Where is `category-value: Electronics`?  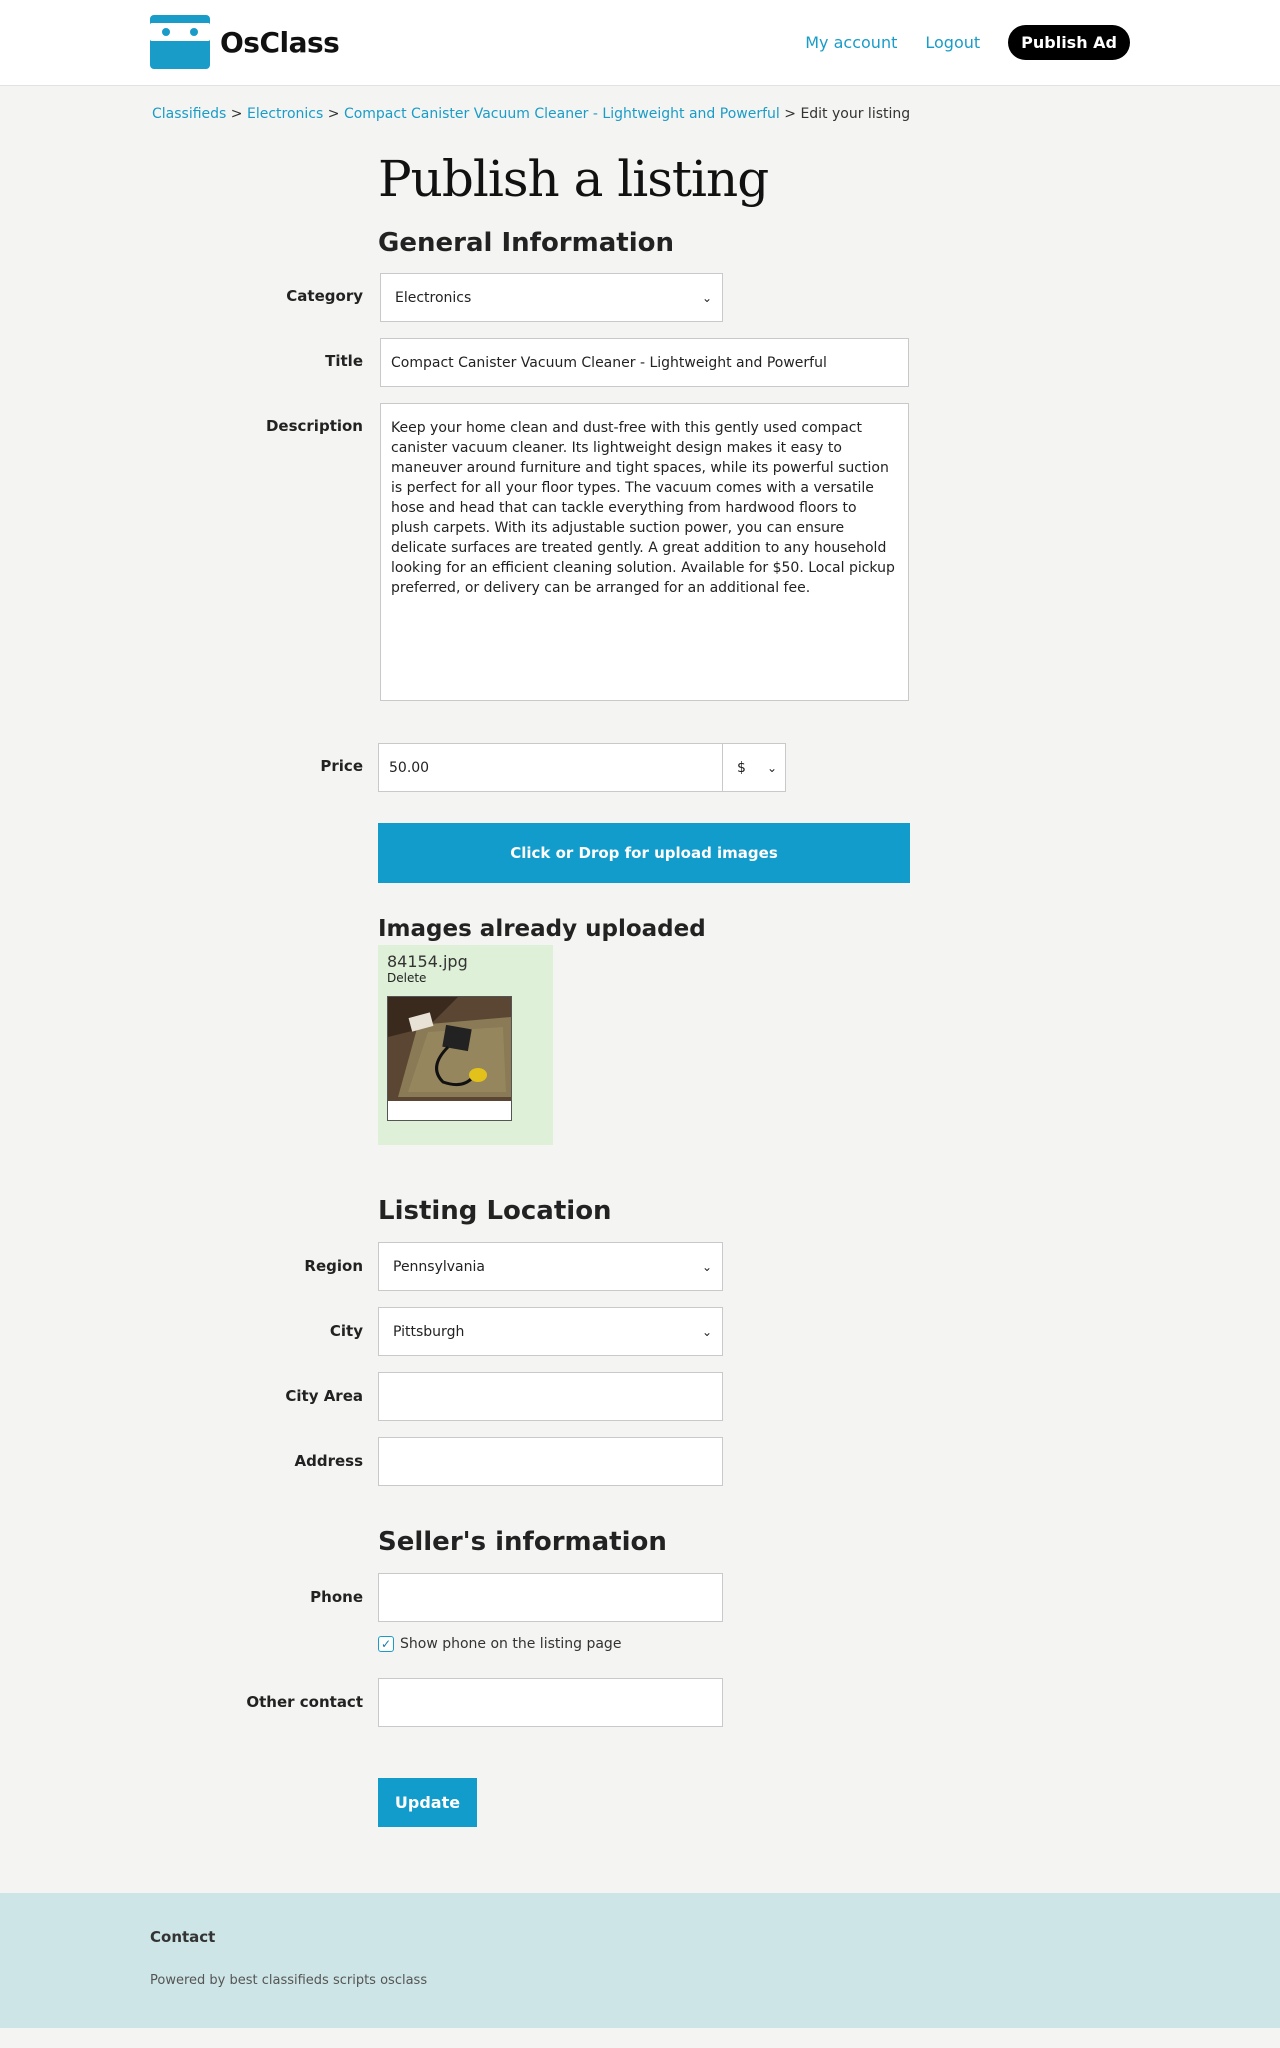 category-value: Electronics is located at coordinates (433, 297).